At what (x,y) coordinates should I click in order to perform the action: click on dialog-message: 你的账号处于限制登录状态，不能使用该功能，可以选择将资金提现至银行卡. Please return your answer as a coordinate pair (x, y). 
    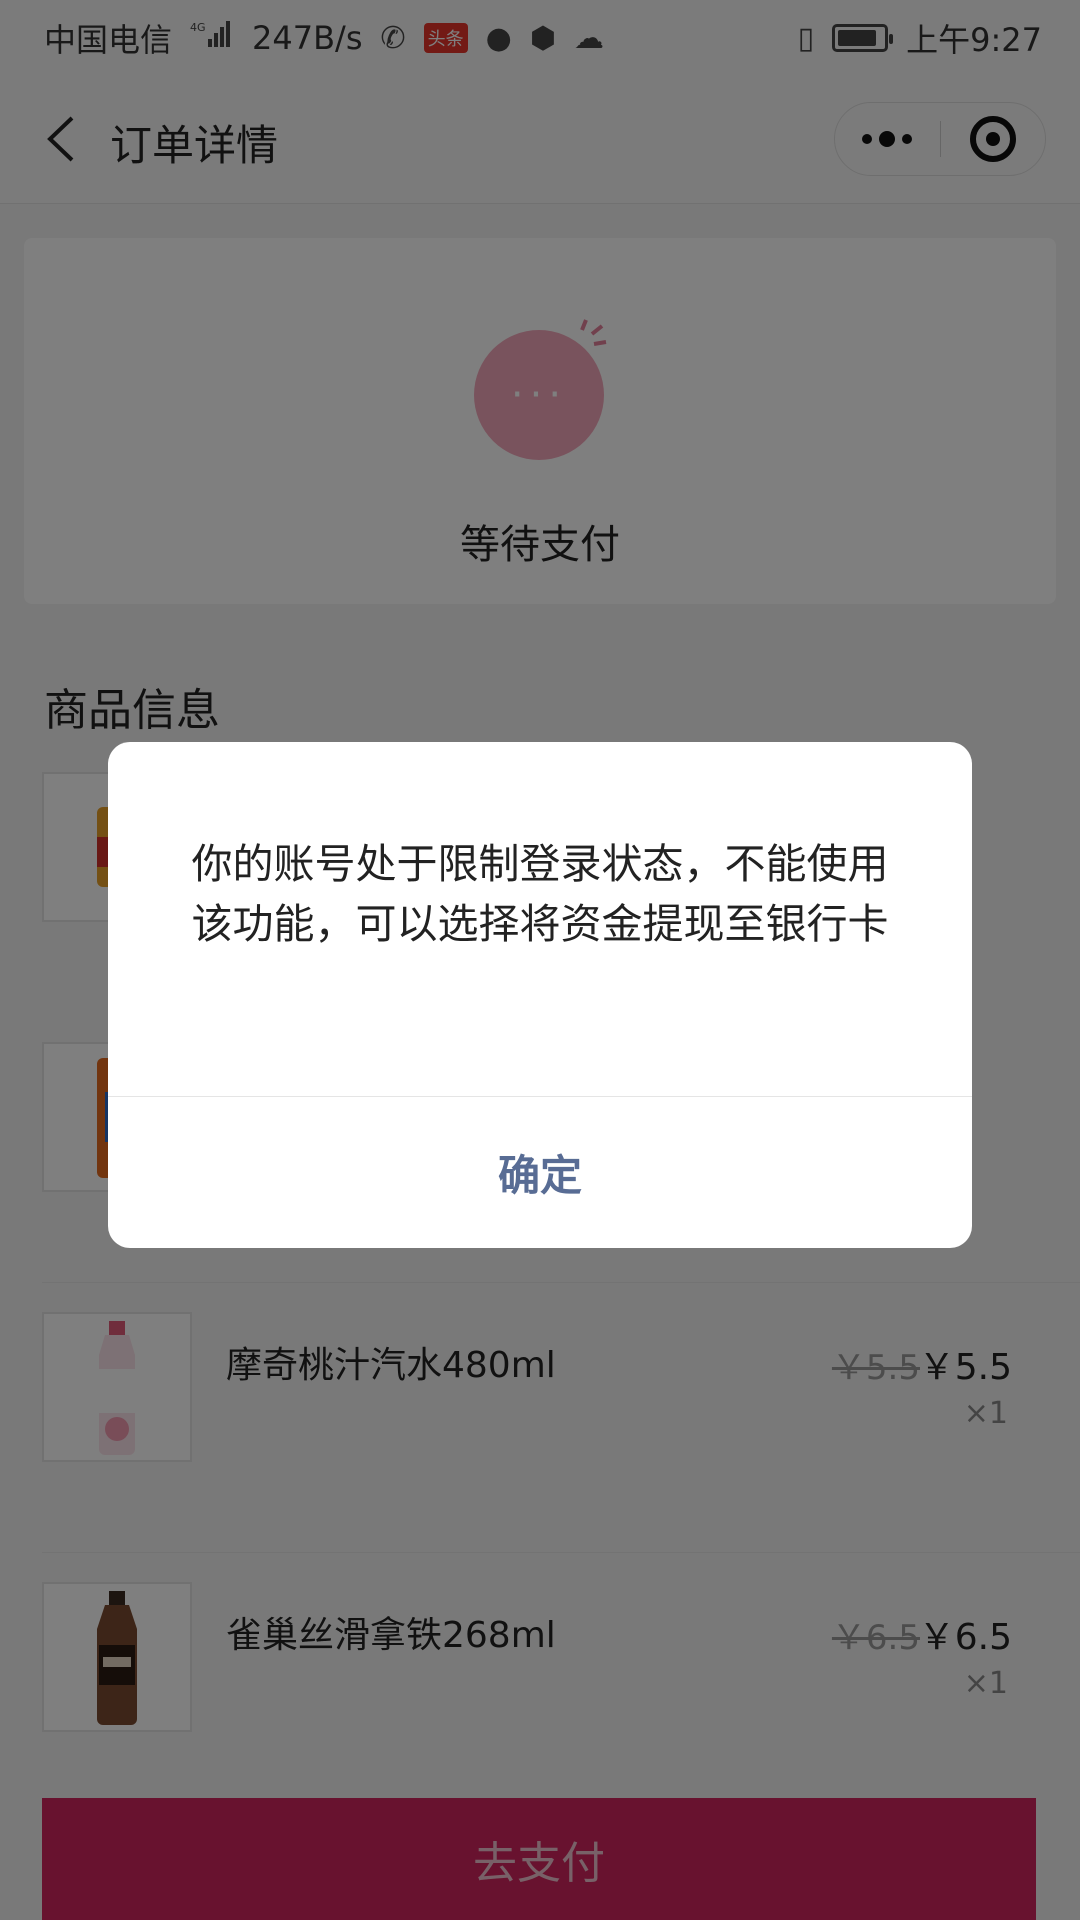
    Looking at the image, I should click on (540, 894).